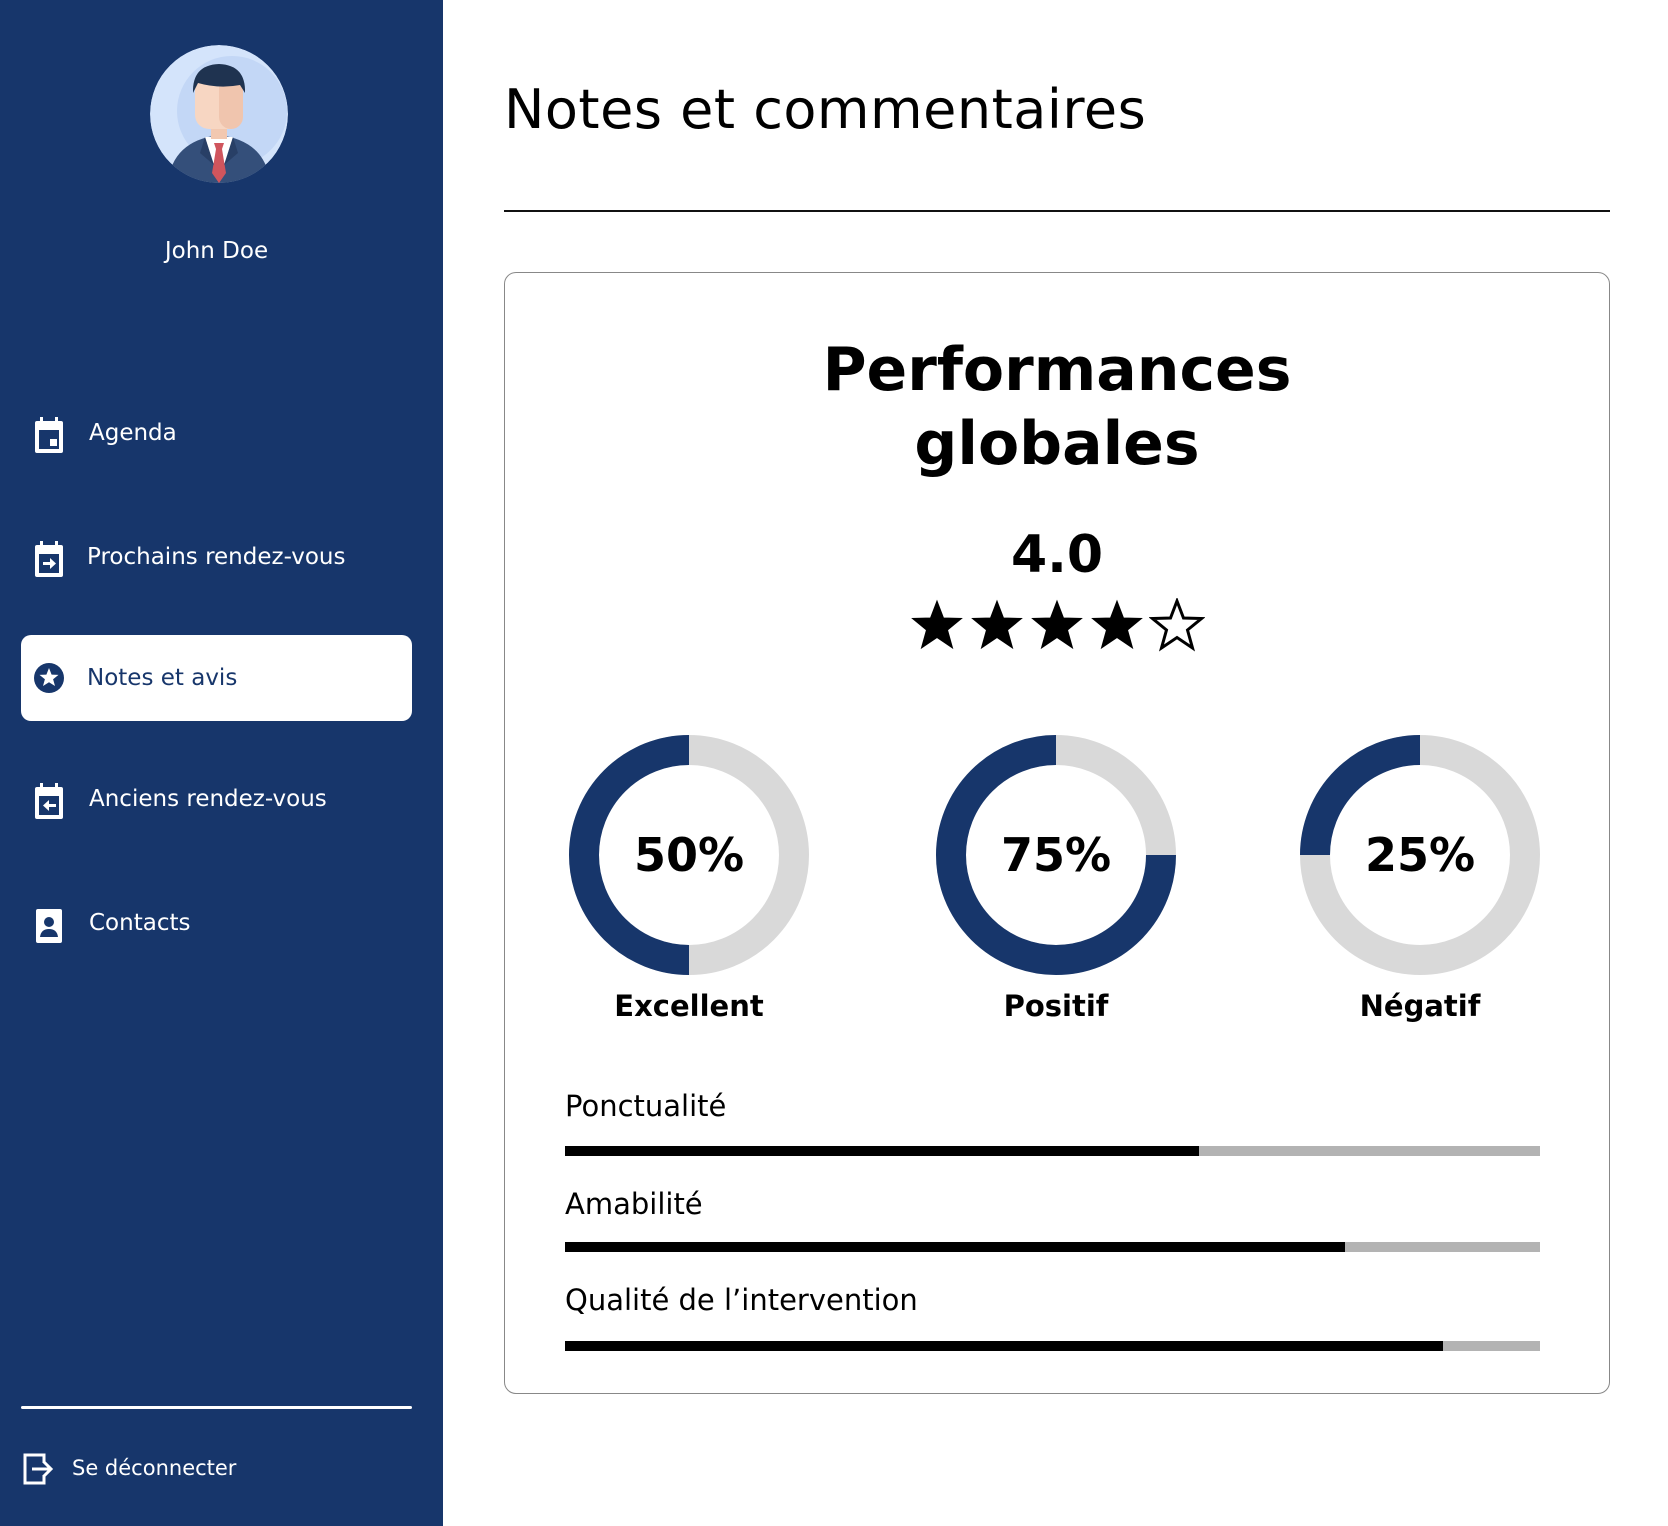  I want to click on donut-positif: 75%, so click(1056, 855).